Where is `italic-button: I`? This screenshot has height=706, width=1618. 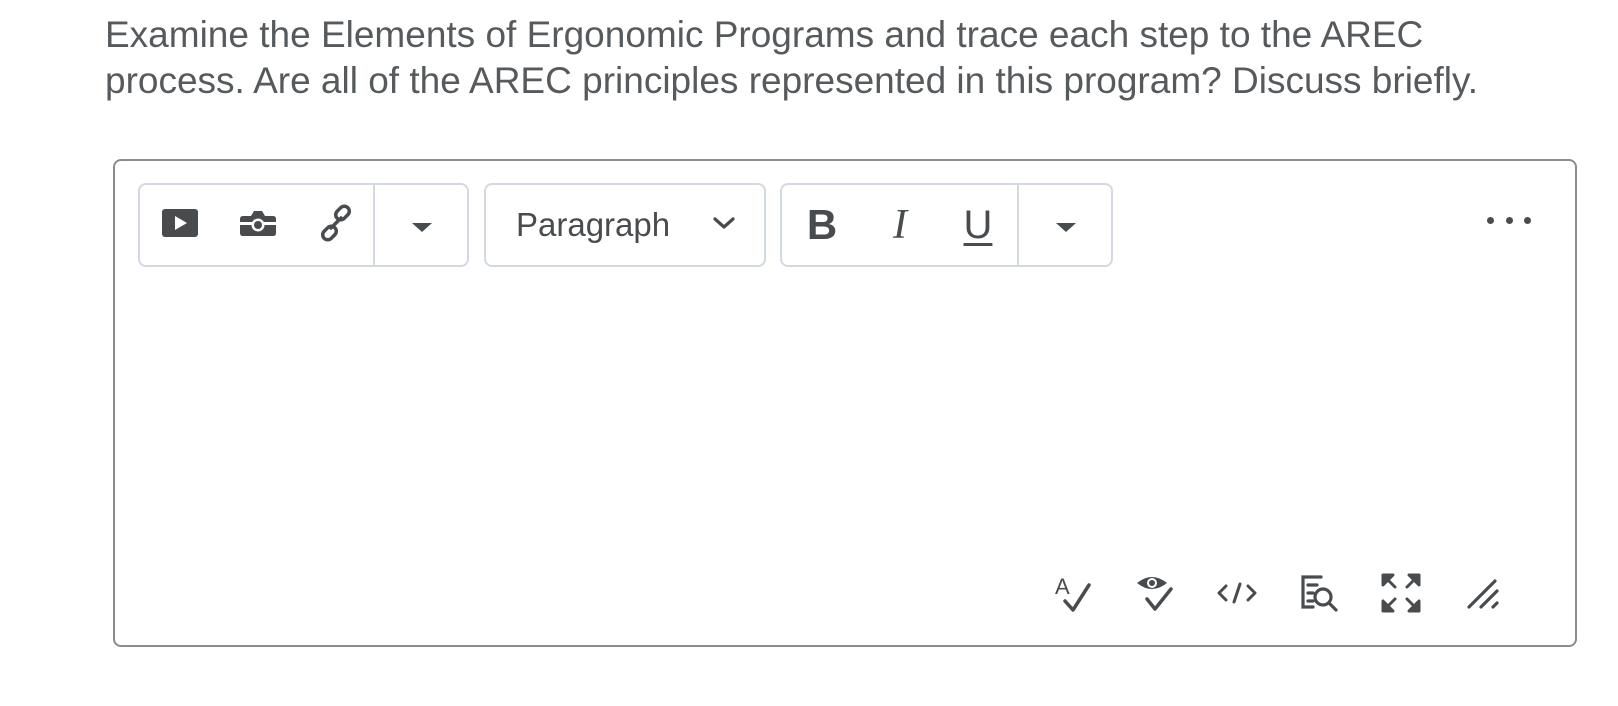
italic-button: I is located at coordinates (900, 225).